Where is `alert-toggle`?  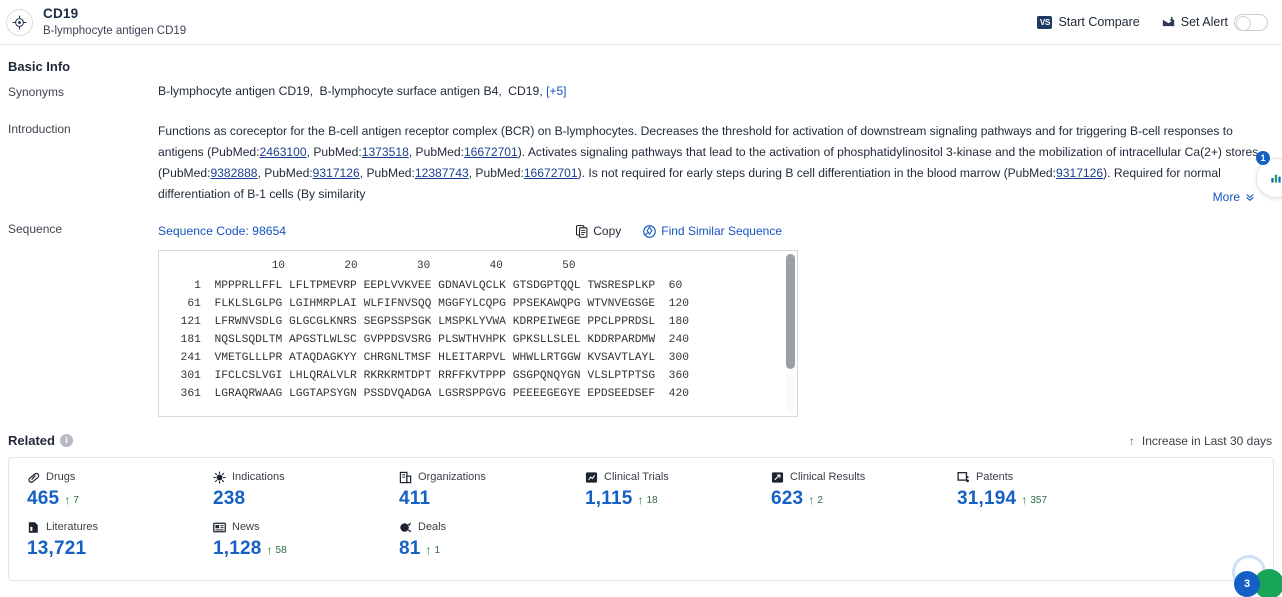
alert-toggle is located at coordinates (1251, 22).